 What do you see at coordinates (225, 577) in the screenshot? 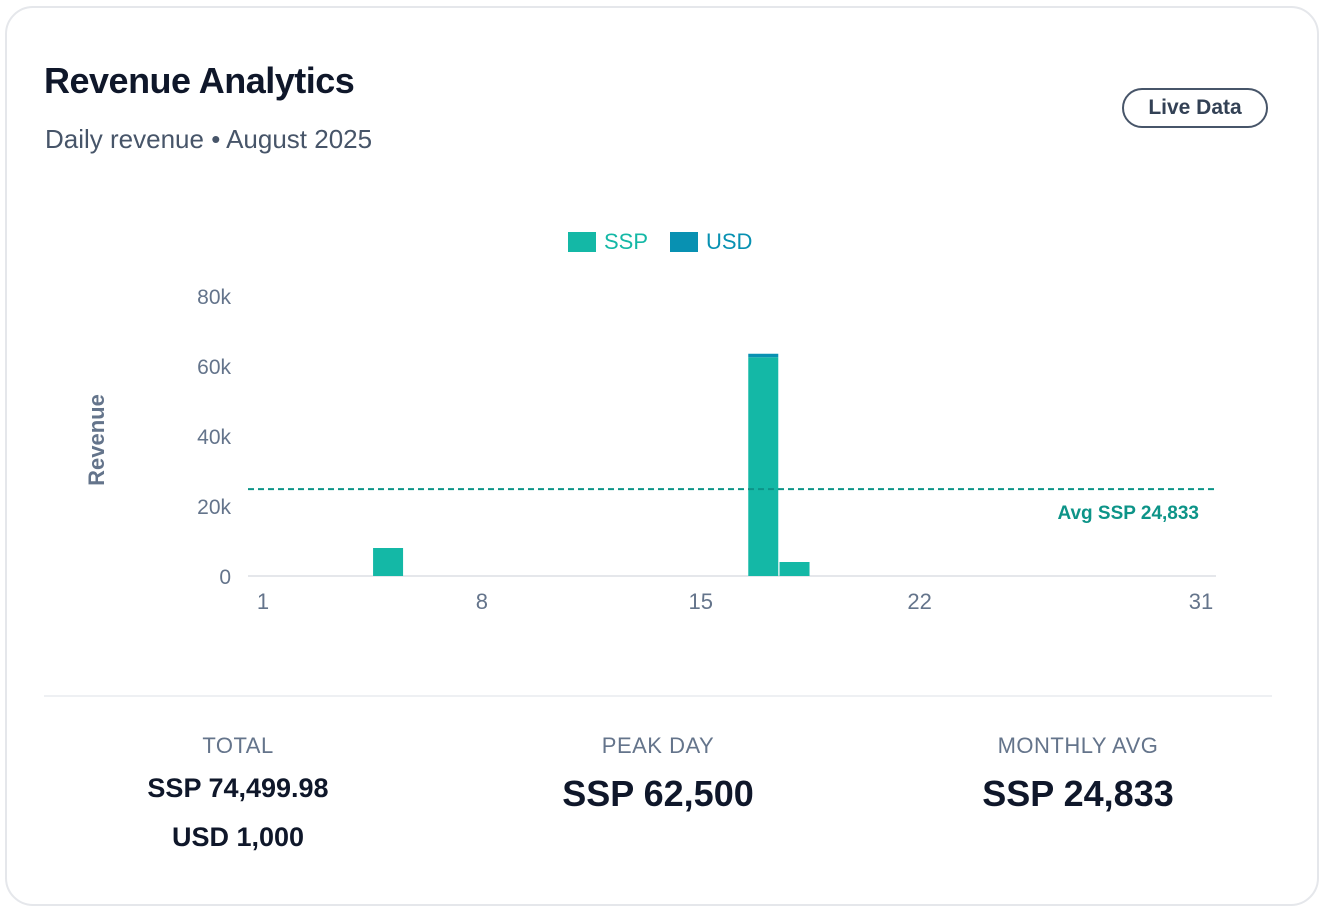
I see `y-tick-label: 0` at bounding box center [225, 577].